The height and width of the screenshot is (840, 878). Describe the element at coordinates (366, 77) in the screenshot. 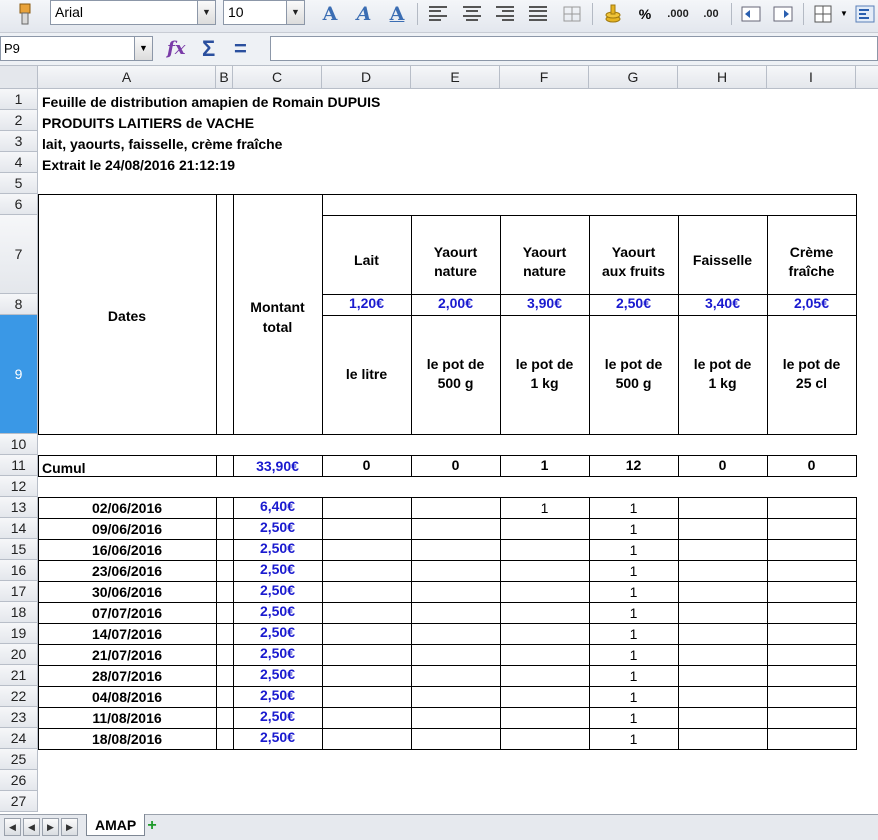

I see `column-header-d: D` at that location.